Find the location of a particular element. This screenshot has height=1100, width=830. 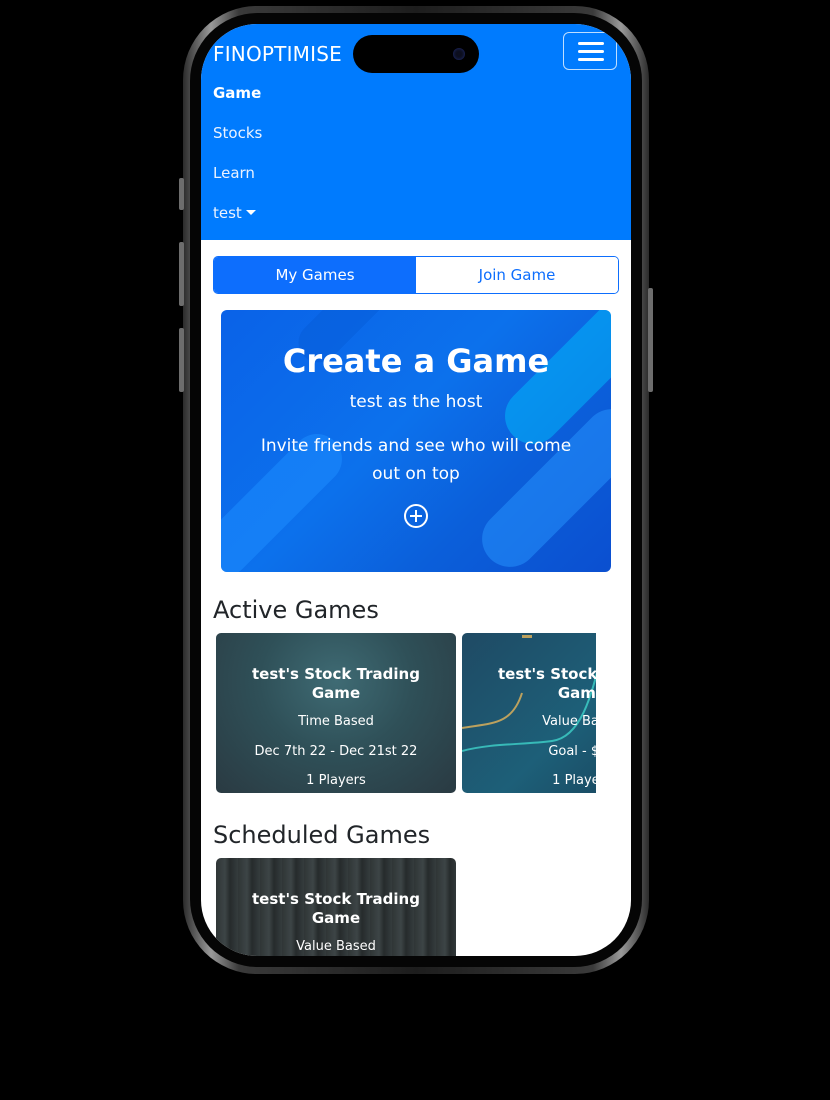

chart-background-image is located at coordinates (529, 693).